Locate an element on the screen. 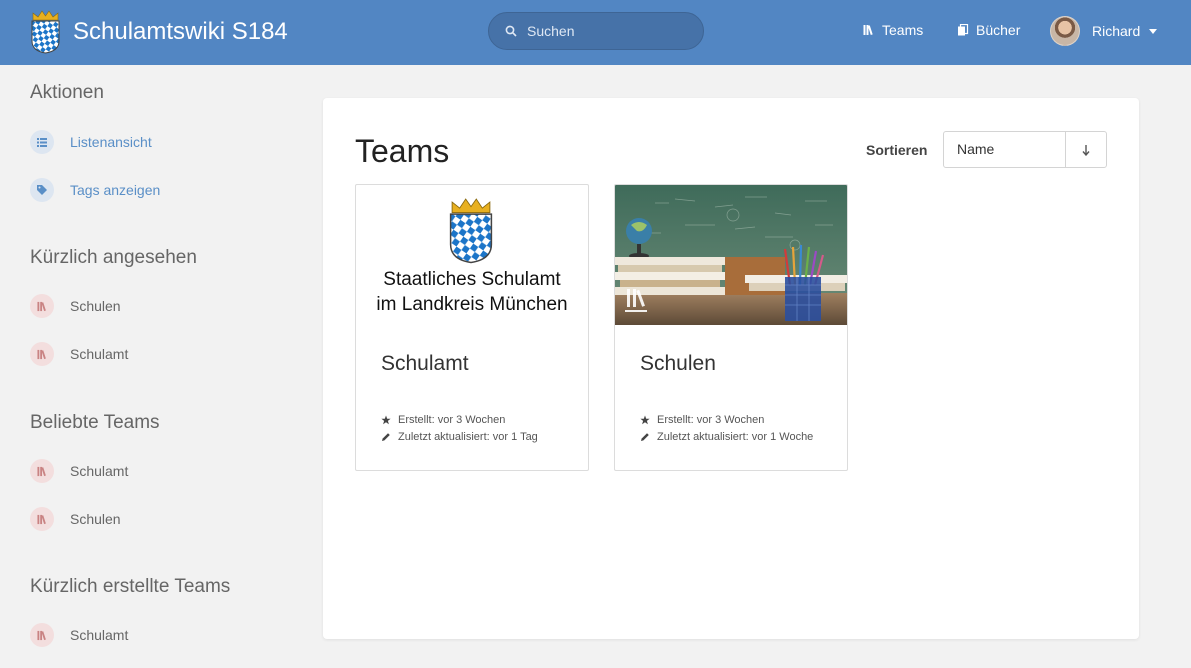 This screenshot has width=1191, height=668. nav-teams-label: Teams is located at coordinates (903, 30).